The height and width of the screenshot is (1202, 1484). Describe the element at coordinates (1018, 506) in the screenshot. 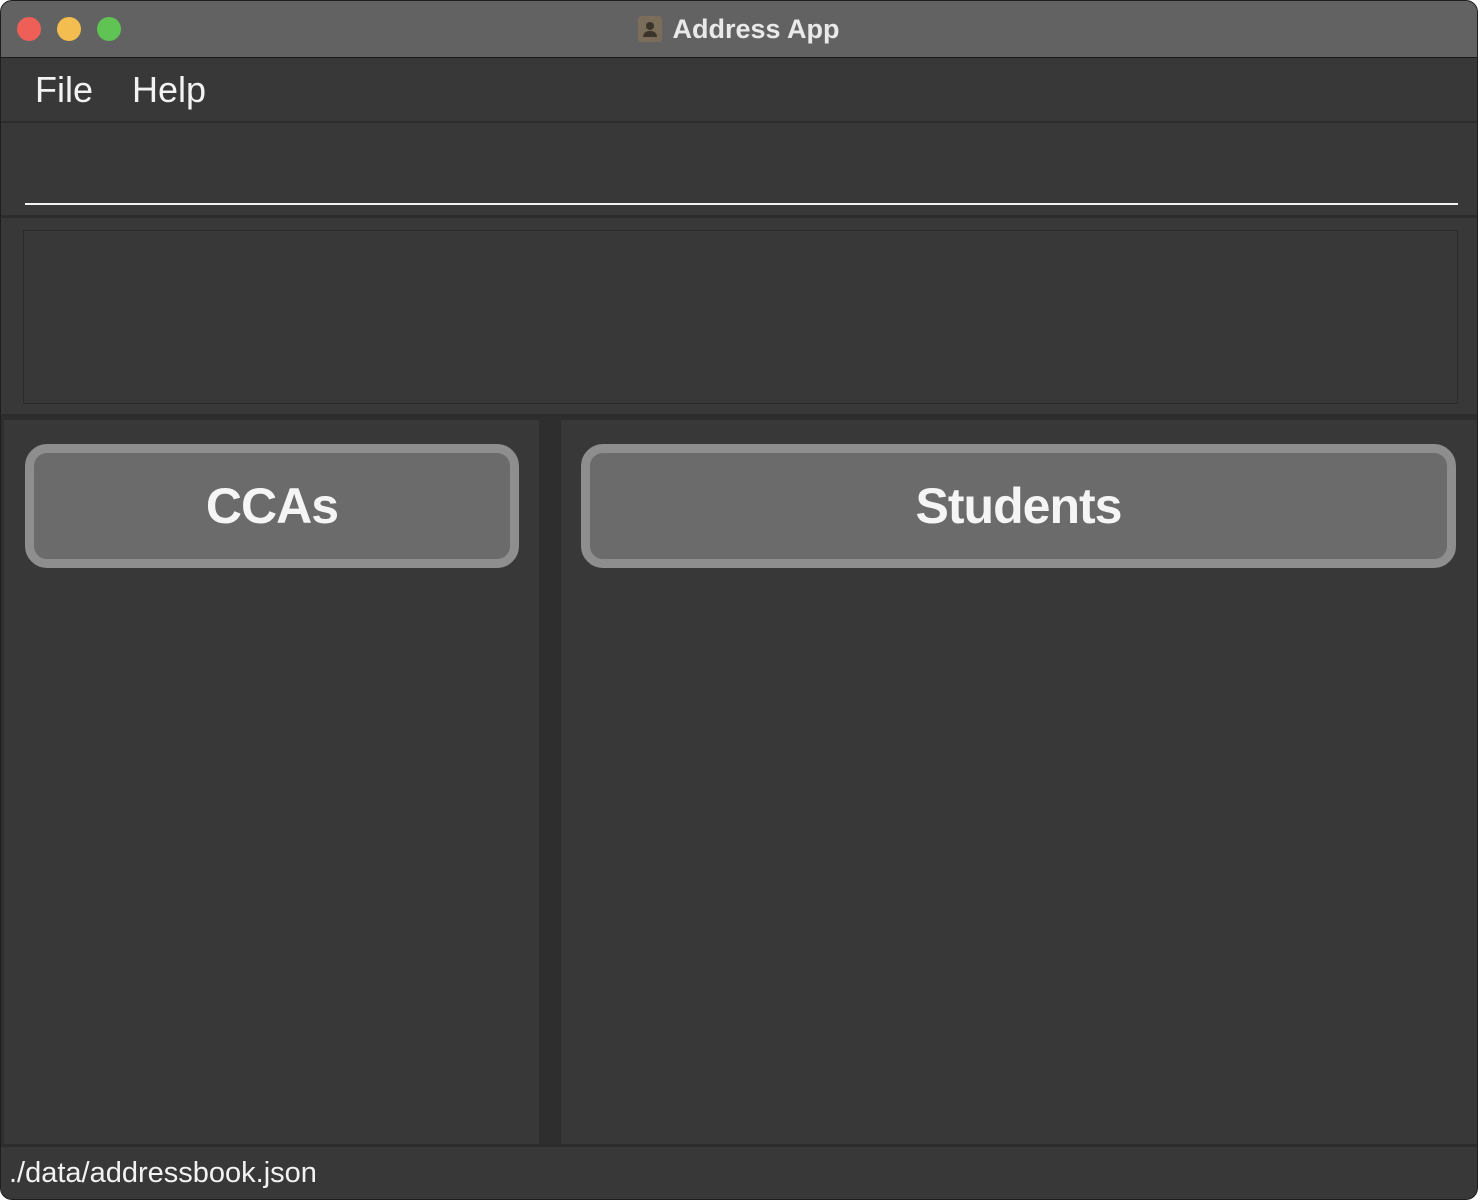

I see `students-button: Students` at that location.